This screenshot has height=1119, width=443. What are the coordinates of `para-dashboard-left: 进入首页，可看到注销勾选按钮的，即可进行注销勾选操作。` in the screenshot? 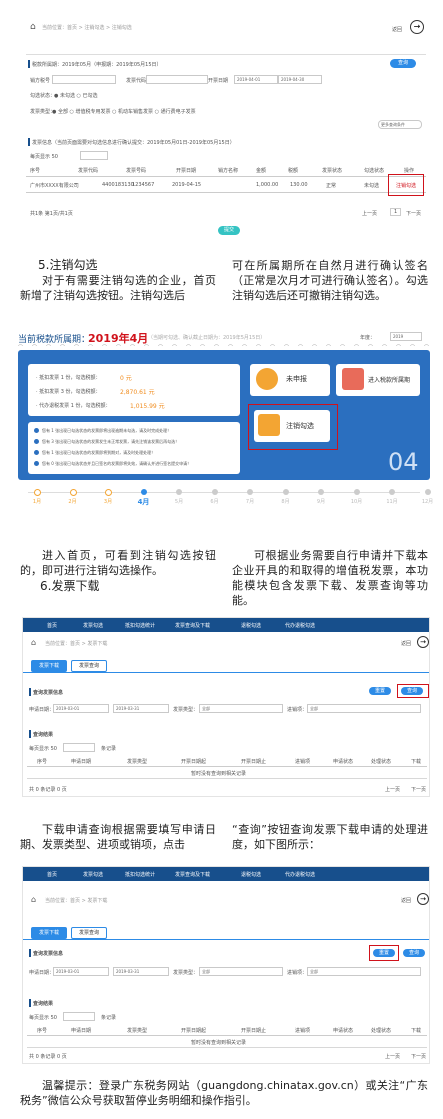 It's located at (118, 563).